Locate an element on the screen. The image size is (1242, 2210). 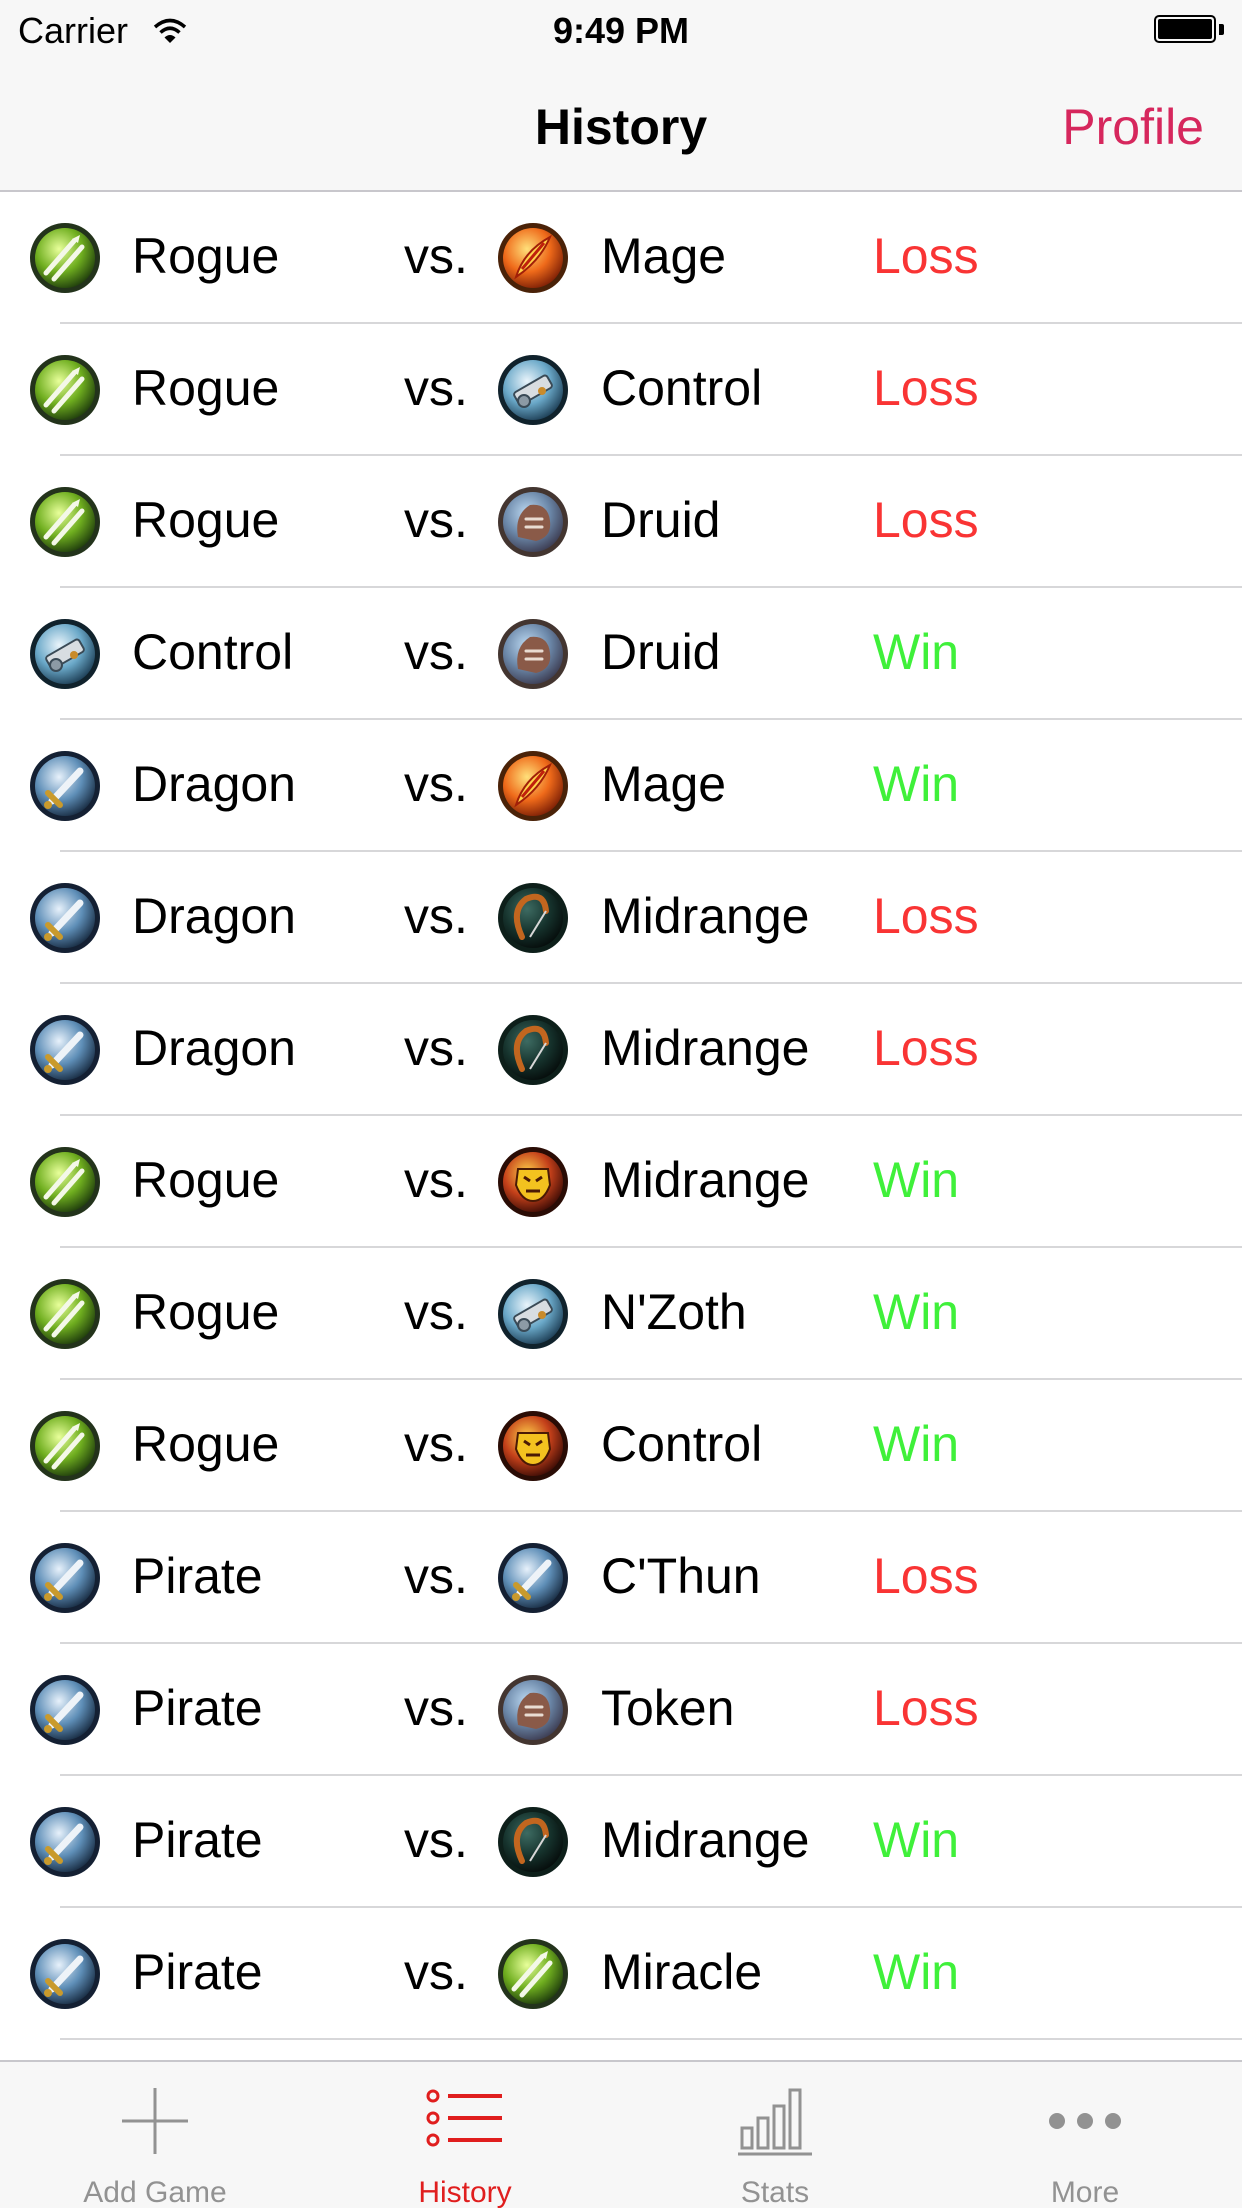
history-row: Pirate vs. C'Thun Loss is located at coordinates (621, 1578).